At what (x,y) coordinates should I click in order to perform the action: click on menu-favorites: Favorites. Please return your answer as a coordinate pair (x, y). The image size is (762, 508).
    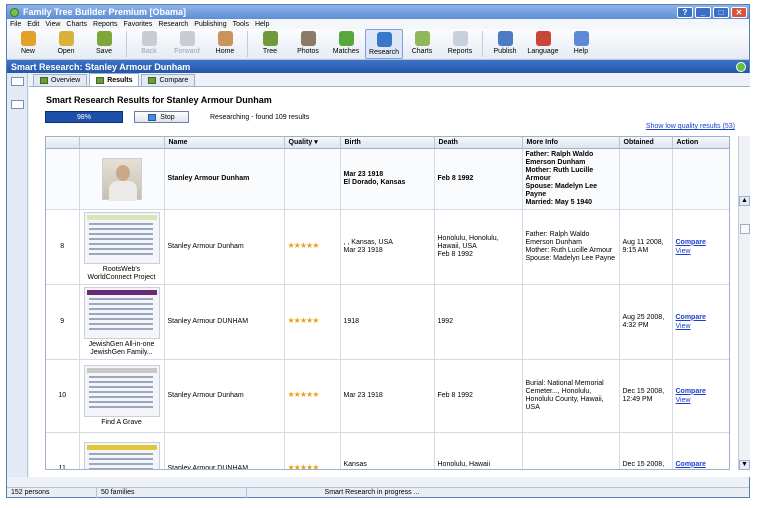
    Looking at the image, I should click on (138, 24).